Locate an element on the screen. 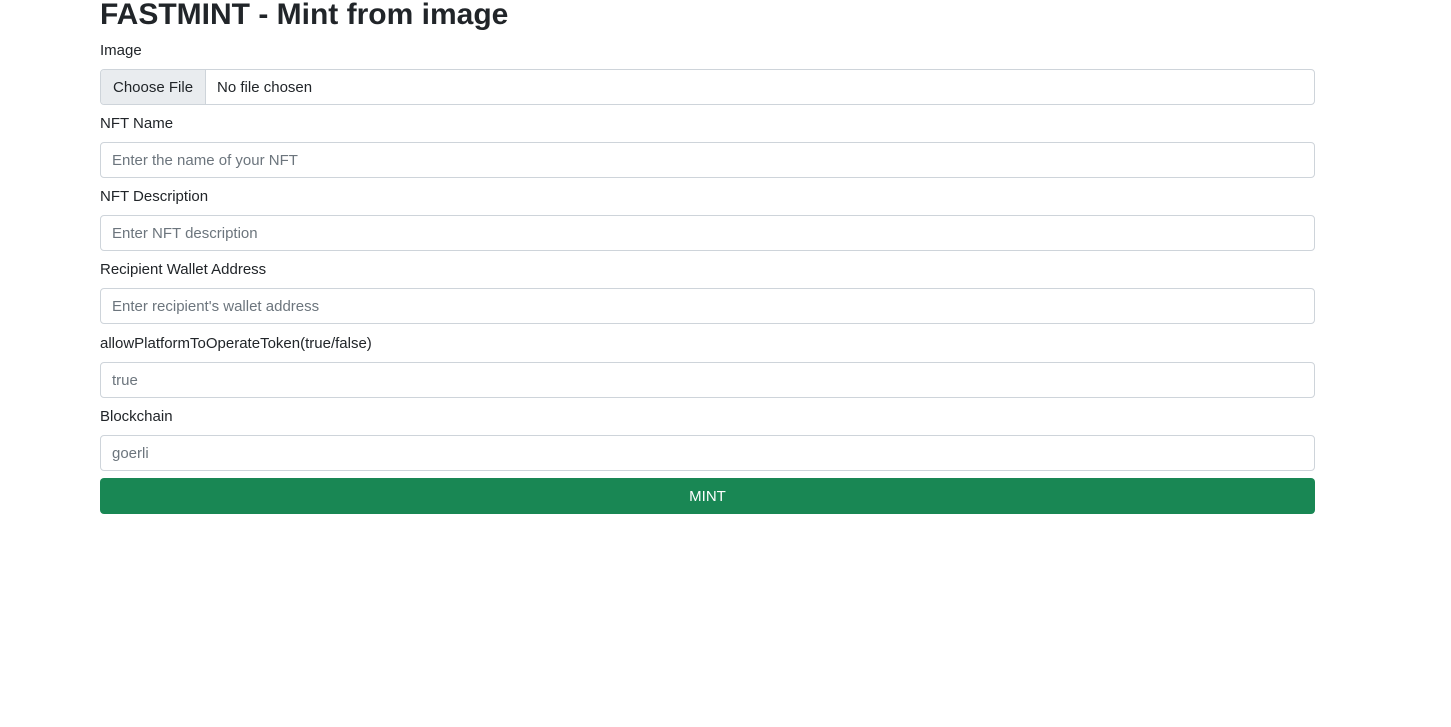 The height and width of the screenshot is (727, 1451). nft-name-field: NFT Name is located at coordinates (707, 146).